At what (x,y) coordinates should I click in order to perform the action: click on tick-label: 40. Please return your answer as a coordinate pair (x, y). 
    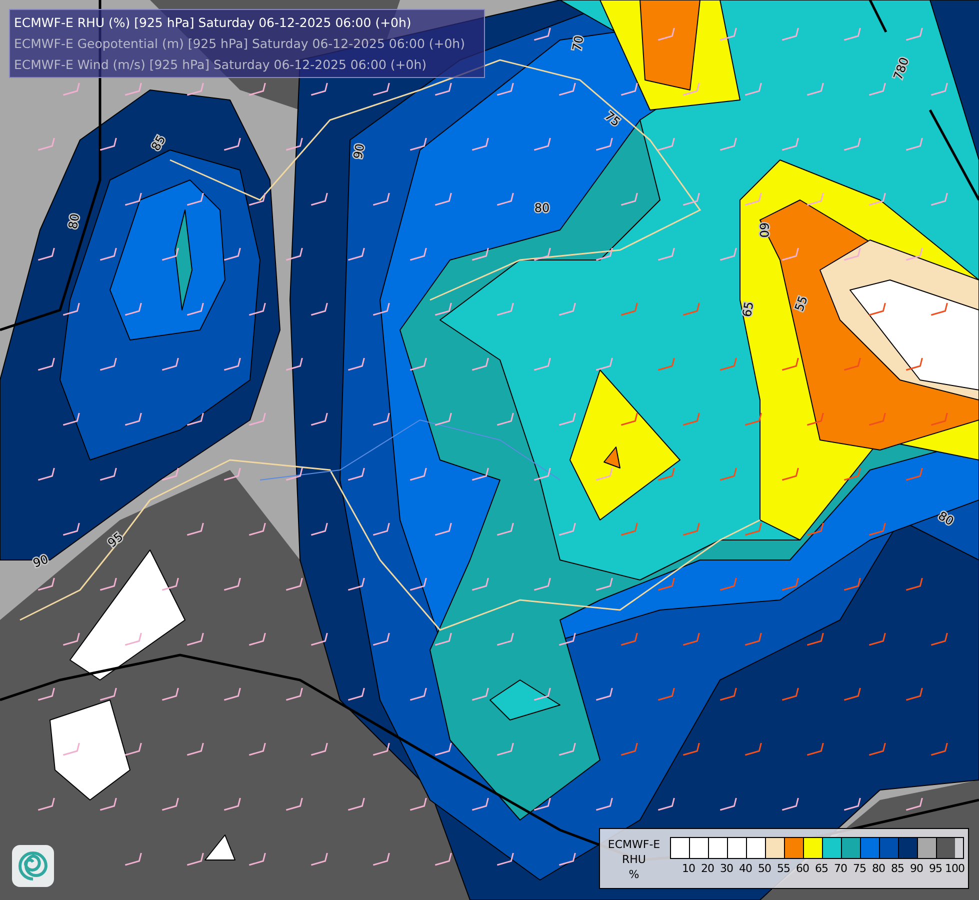
    Looking at the image, I should click on (745, 868).